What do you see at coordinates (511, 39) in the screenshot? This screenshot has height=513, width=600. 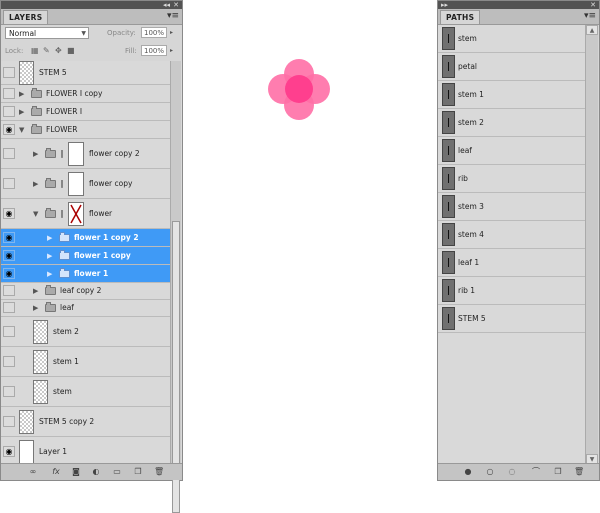 I see `path-row: stem` at bounding box center [511, 39].